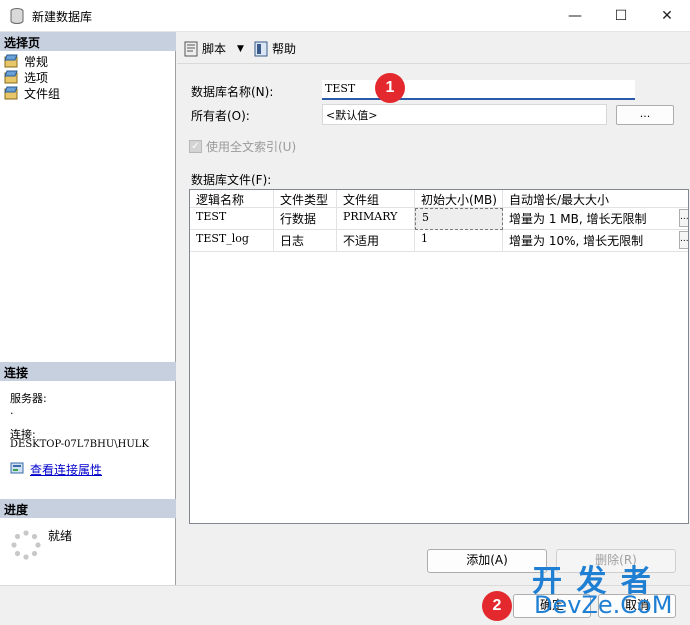  What do you see at coordinates (305, 219) in the screenshot?
I see `file-type-cell: 行数据` at bounding box center [305, 219].